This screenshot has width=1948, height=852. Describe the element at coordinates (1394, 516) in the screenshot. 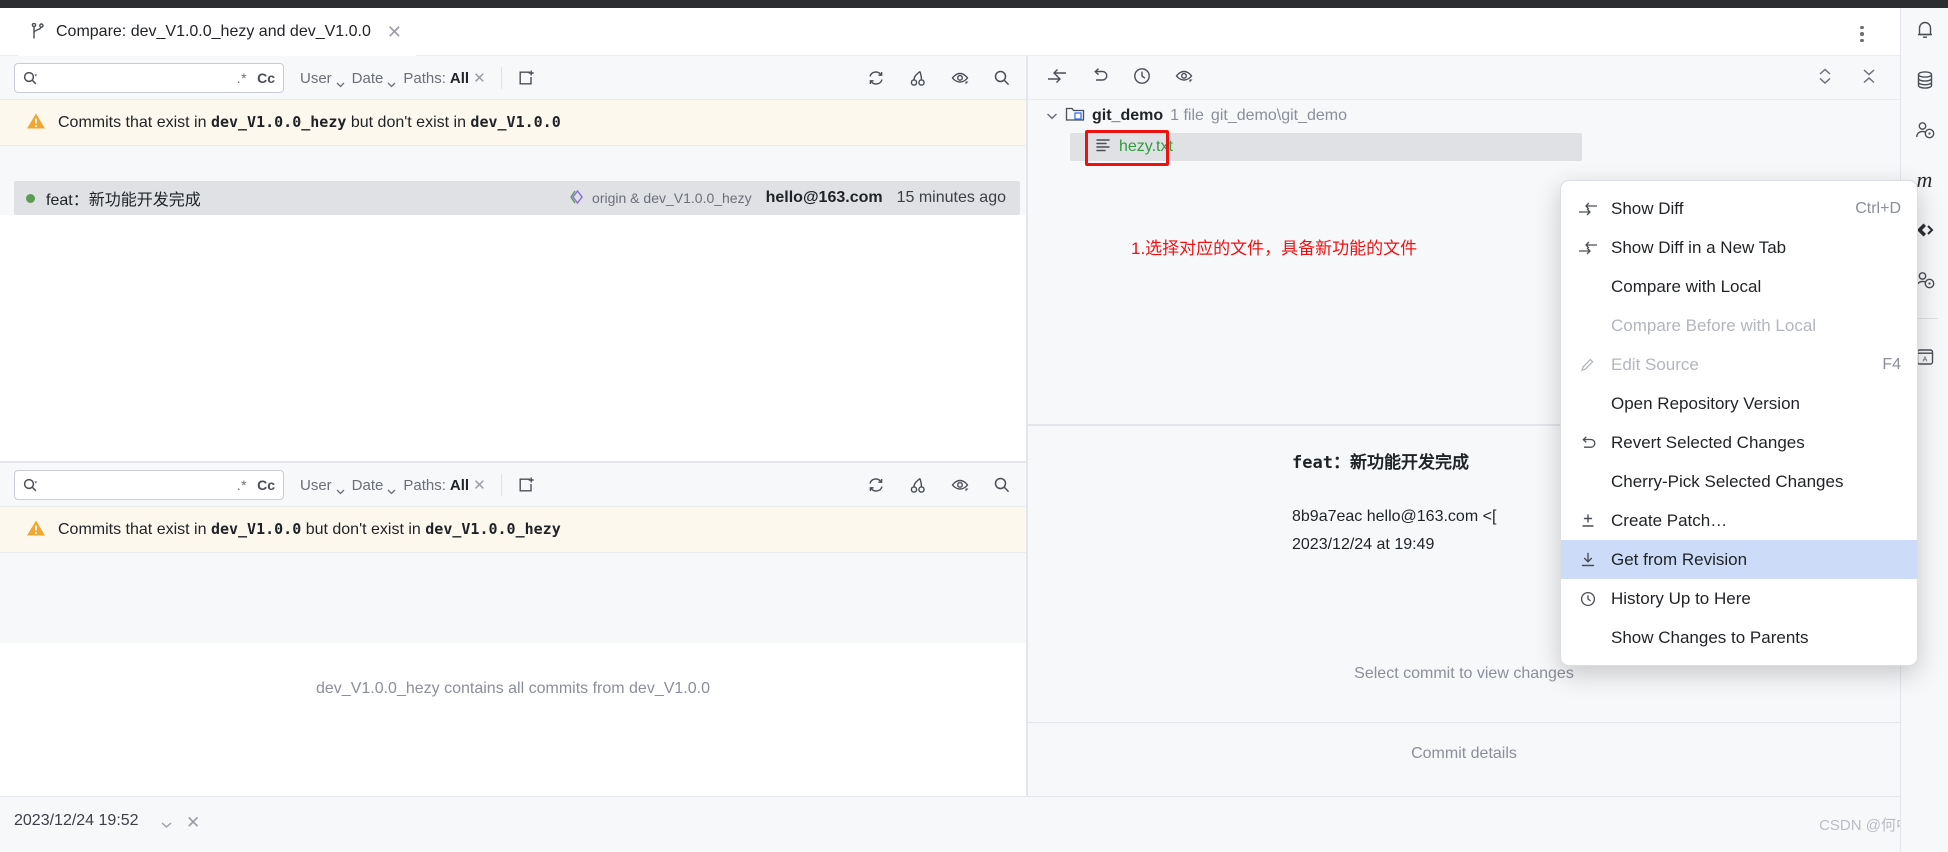

I see `commit-details-hash-author: 8b9a7eac hello@163.com <[` at that location.